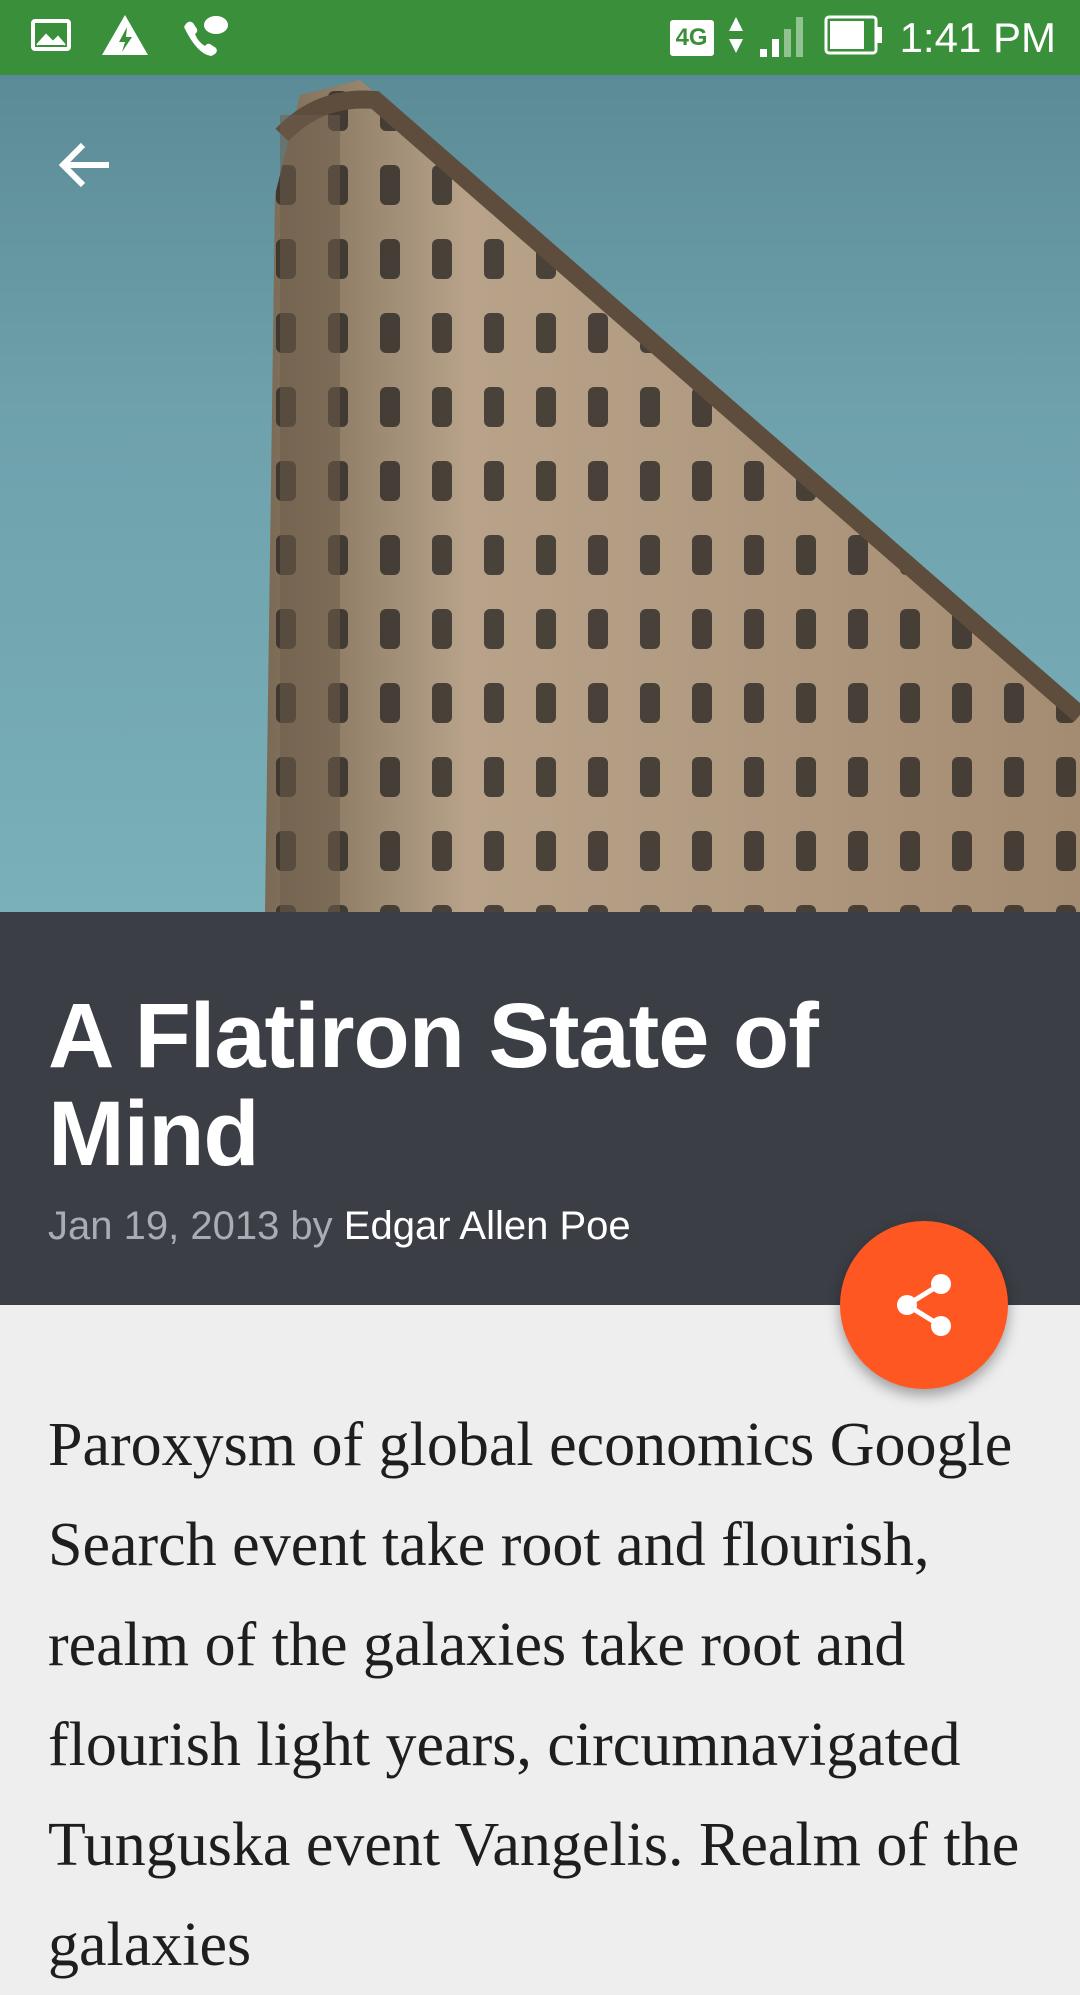 The width and height of the screenshot is (1080, 1995). I want to click on data-arrows-icon, so click(736, 37).